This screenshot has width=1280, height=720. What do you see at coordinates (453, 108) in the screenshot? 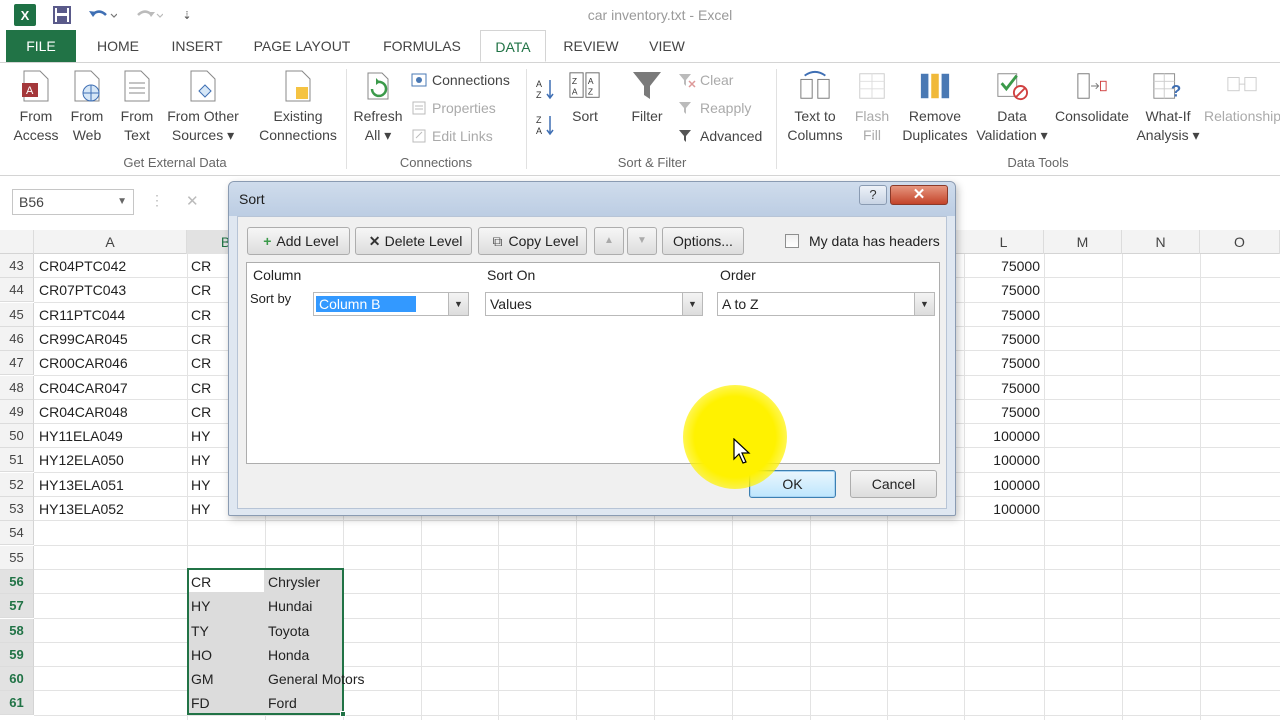
I see `properties-button: Properties` at bounding box center [453, 108].